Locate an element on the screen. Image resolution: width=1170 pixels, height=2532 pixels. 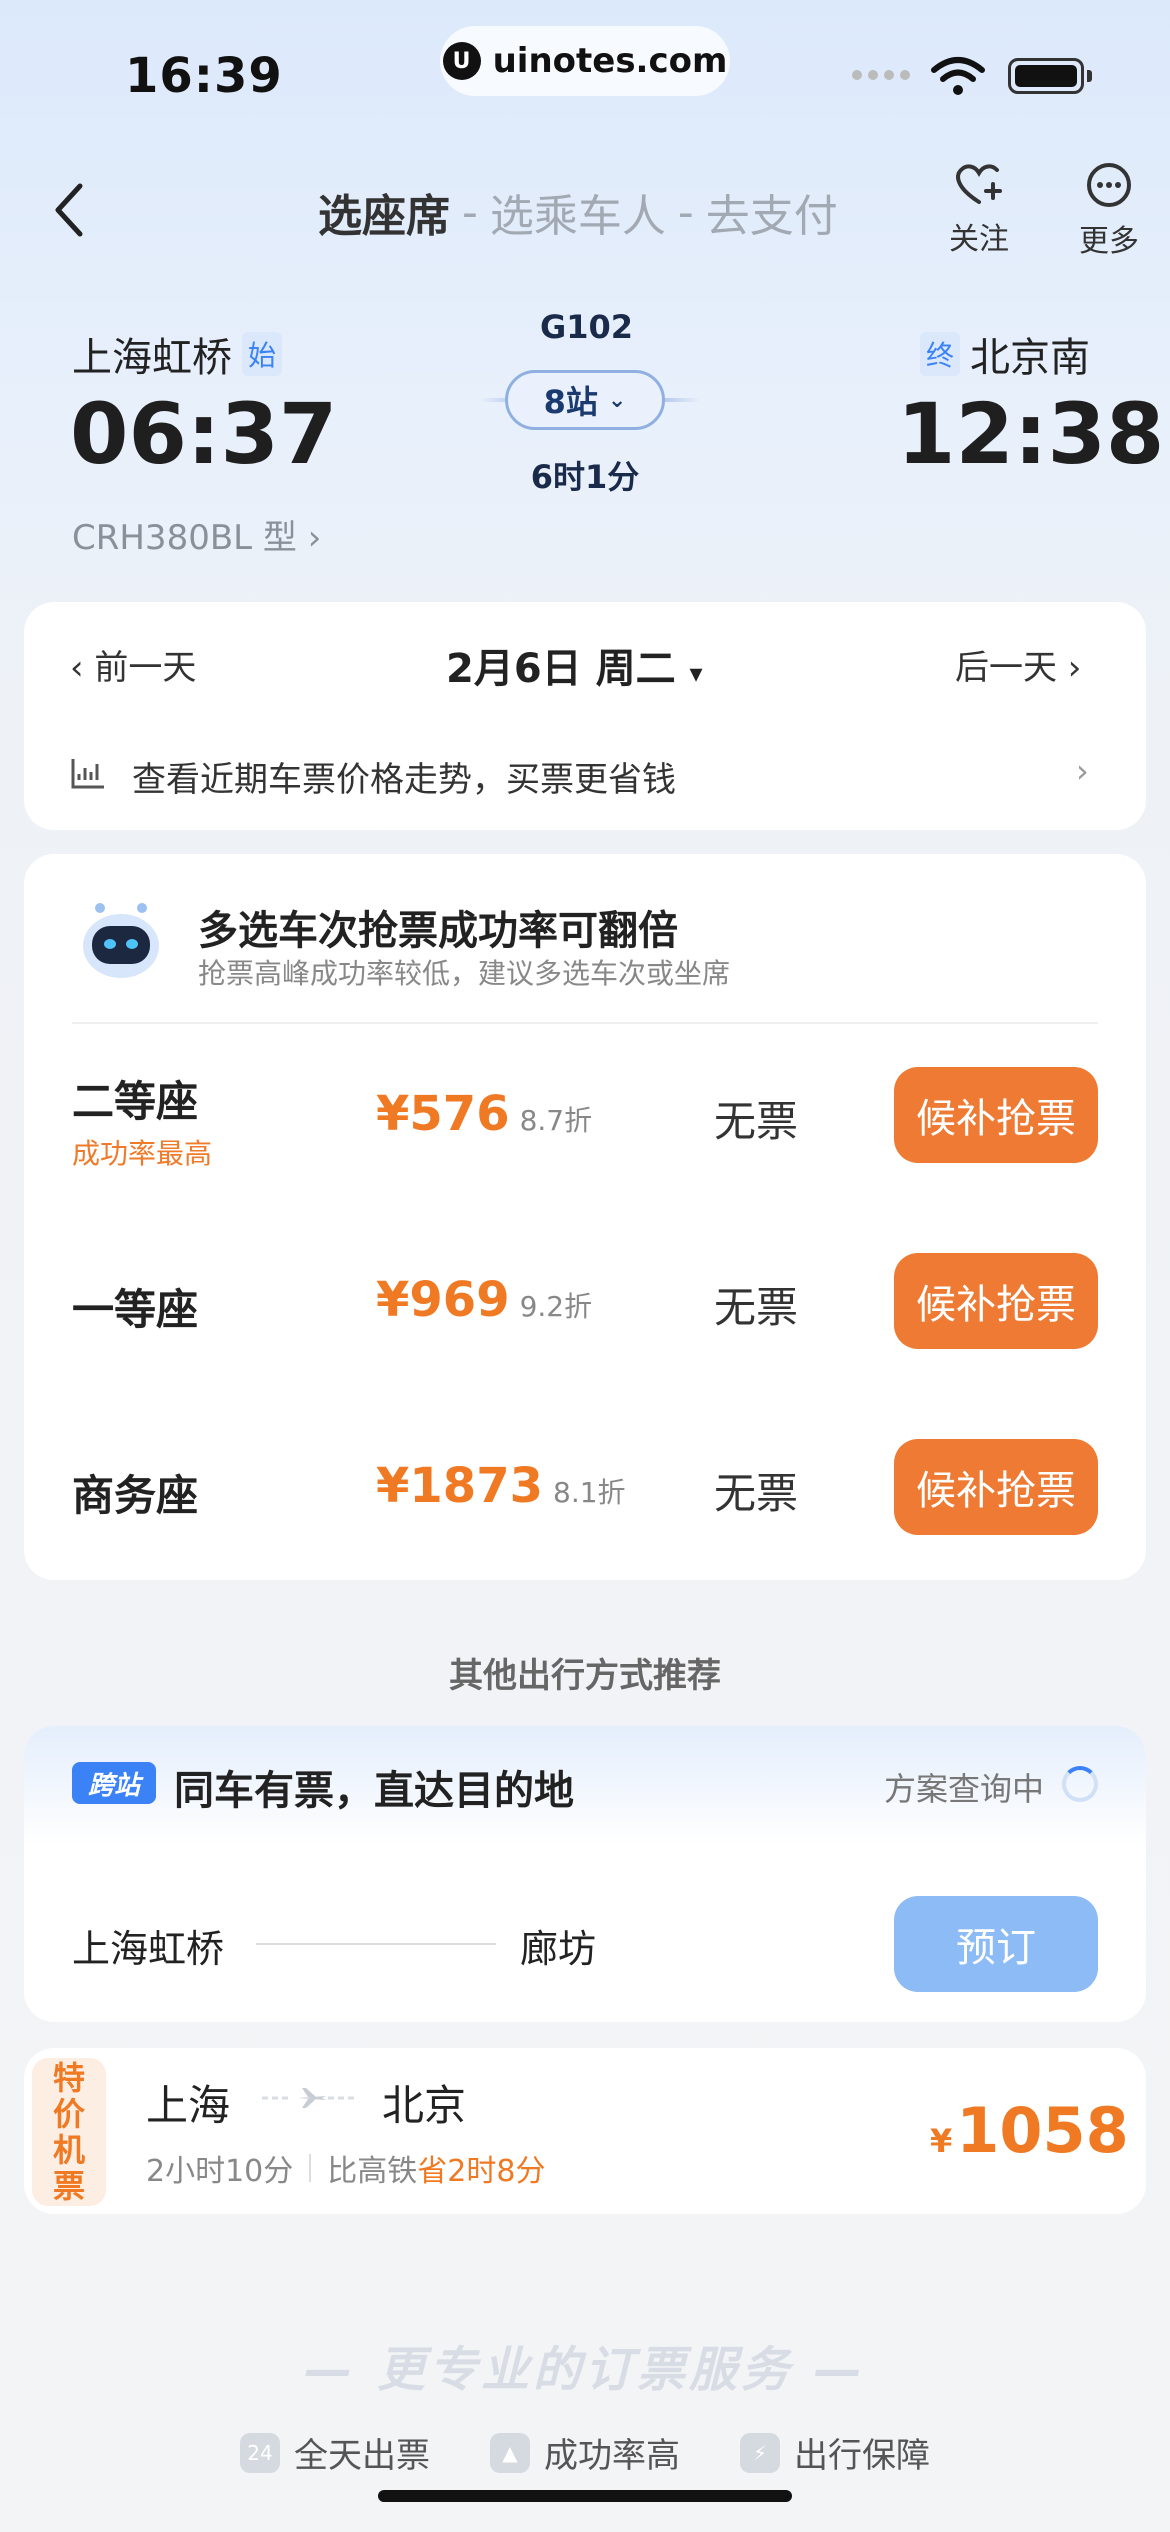
route-line is located at coordinates (376, 1944).